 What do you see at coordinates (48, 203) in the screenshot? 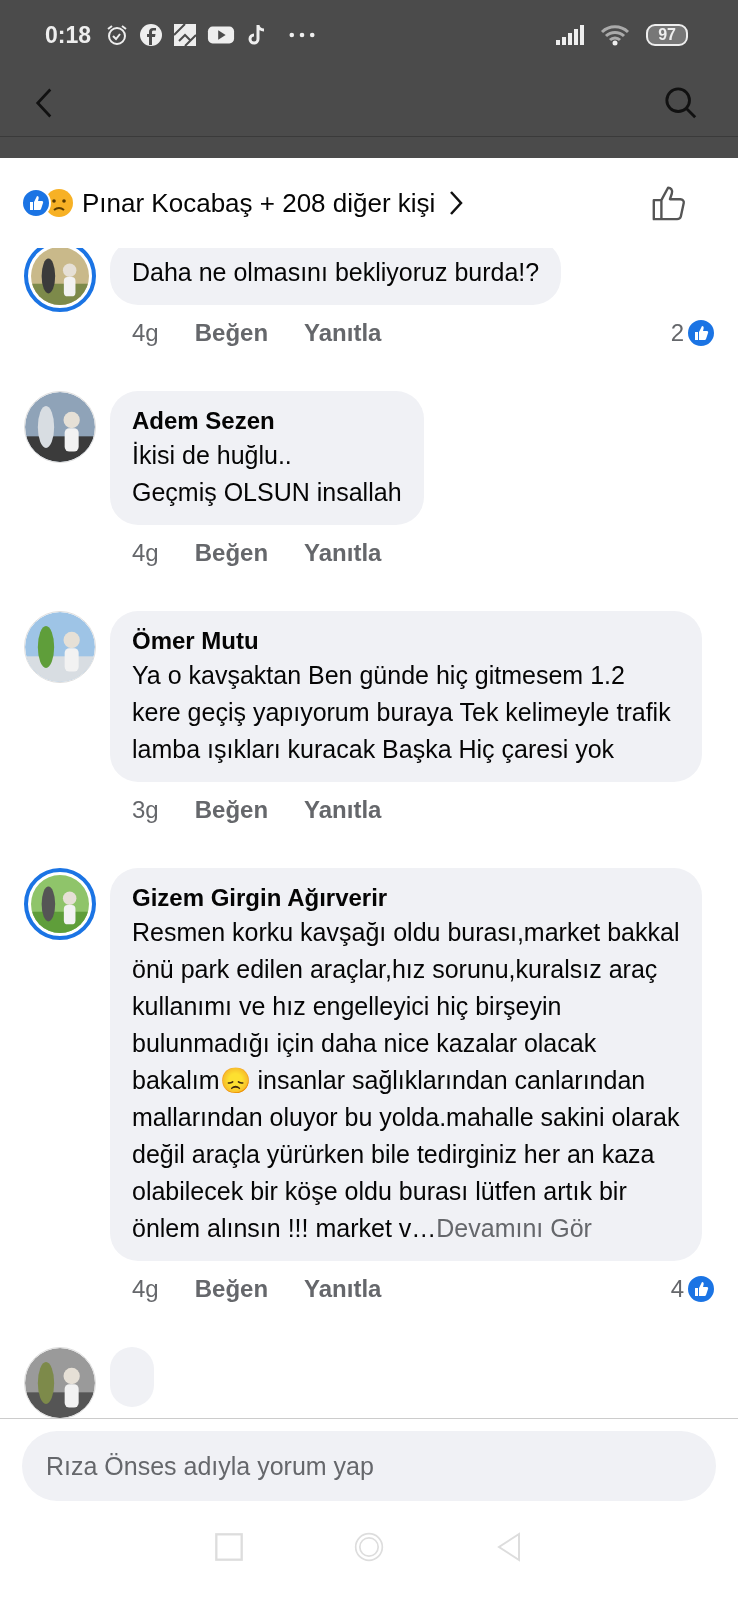
I see `reaction-icons` at bounding box center [48, 203].